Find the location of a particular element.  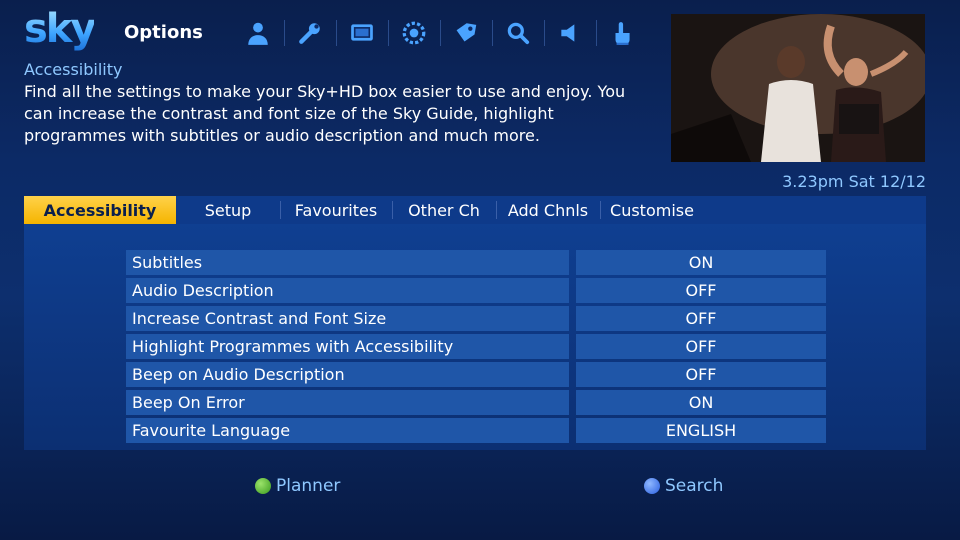

setting-label: Audio Description is located at coordinates (347, 290).